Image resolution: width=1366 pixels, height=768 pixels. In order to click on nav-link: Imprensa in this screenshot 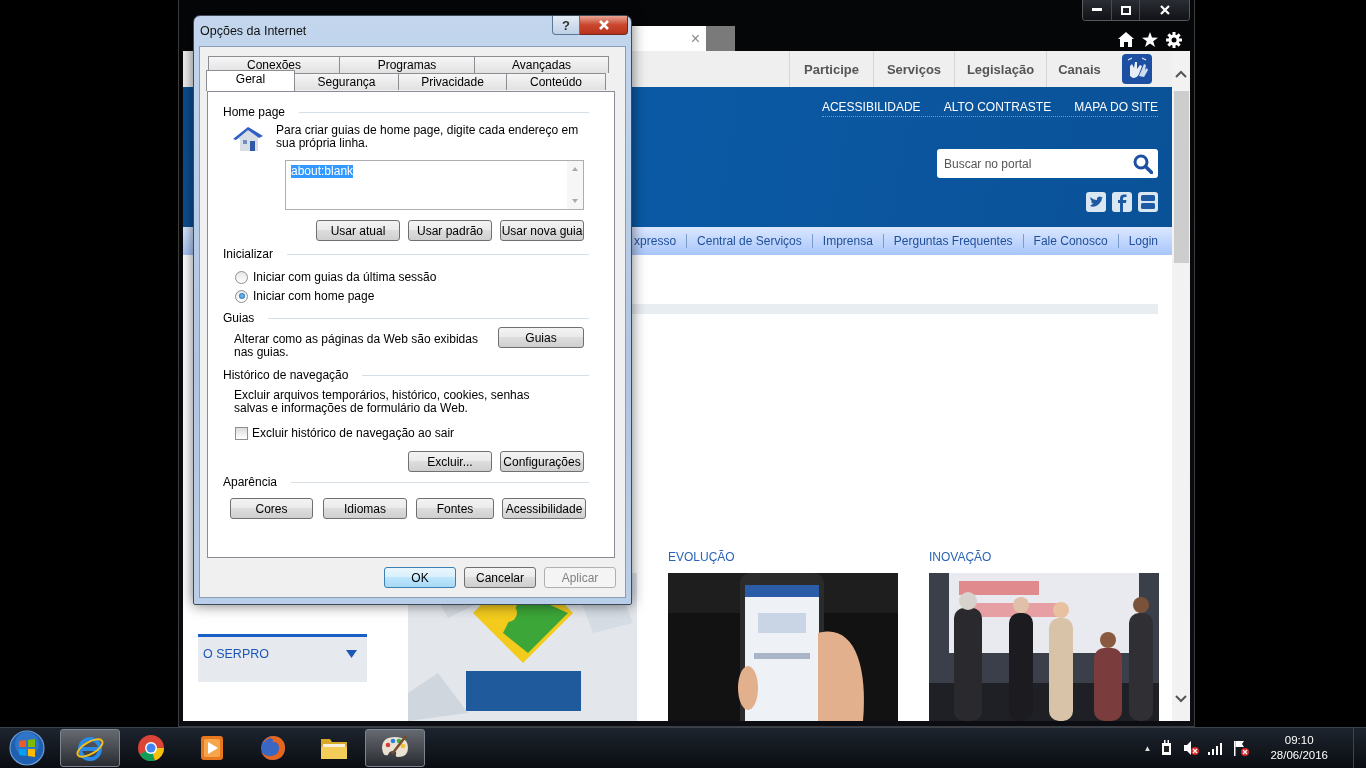, I will do `click(847, 241)`.